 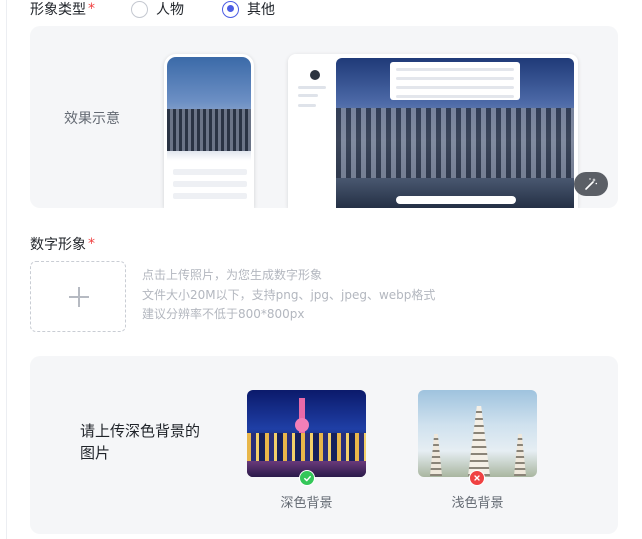 I want to click on desktop-menu-card, so click(x=455, y=81).